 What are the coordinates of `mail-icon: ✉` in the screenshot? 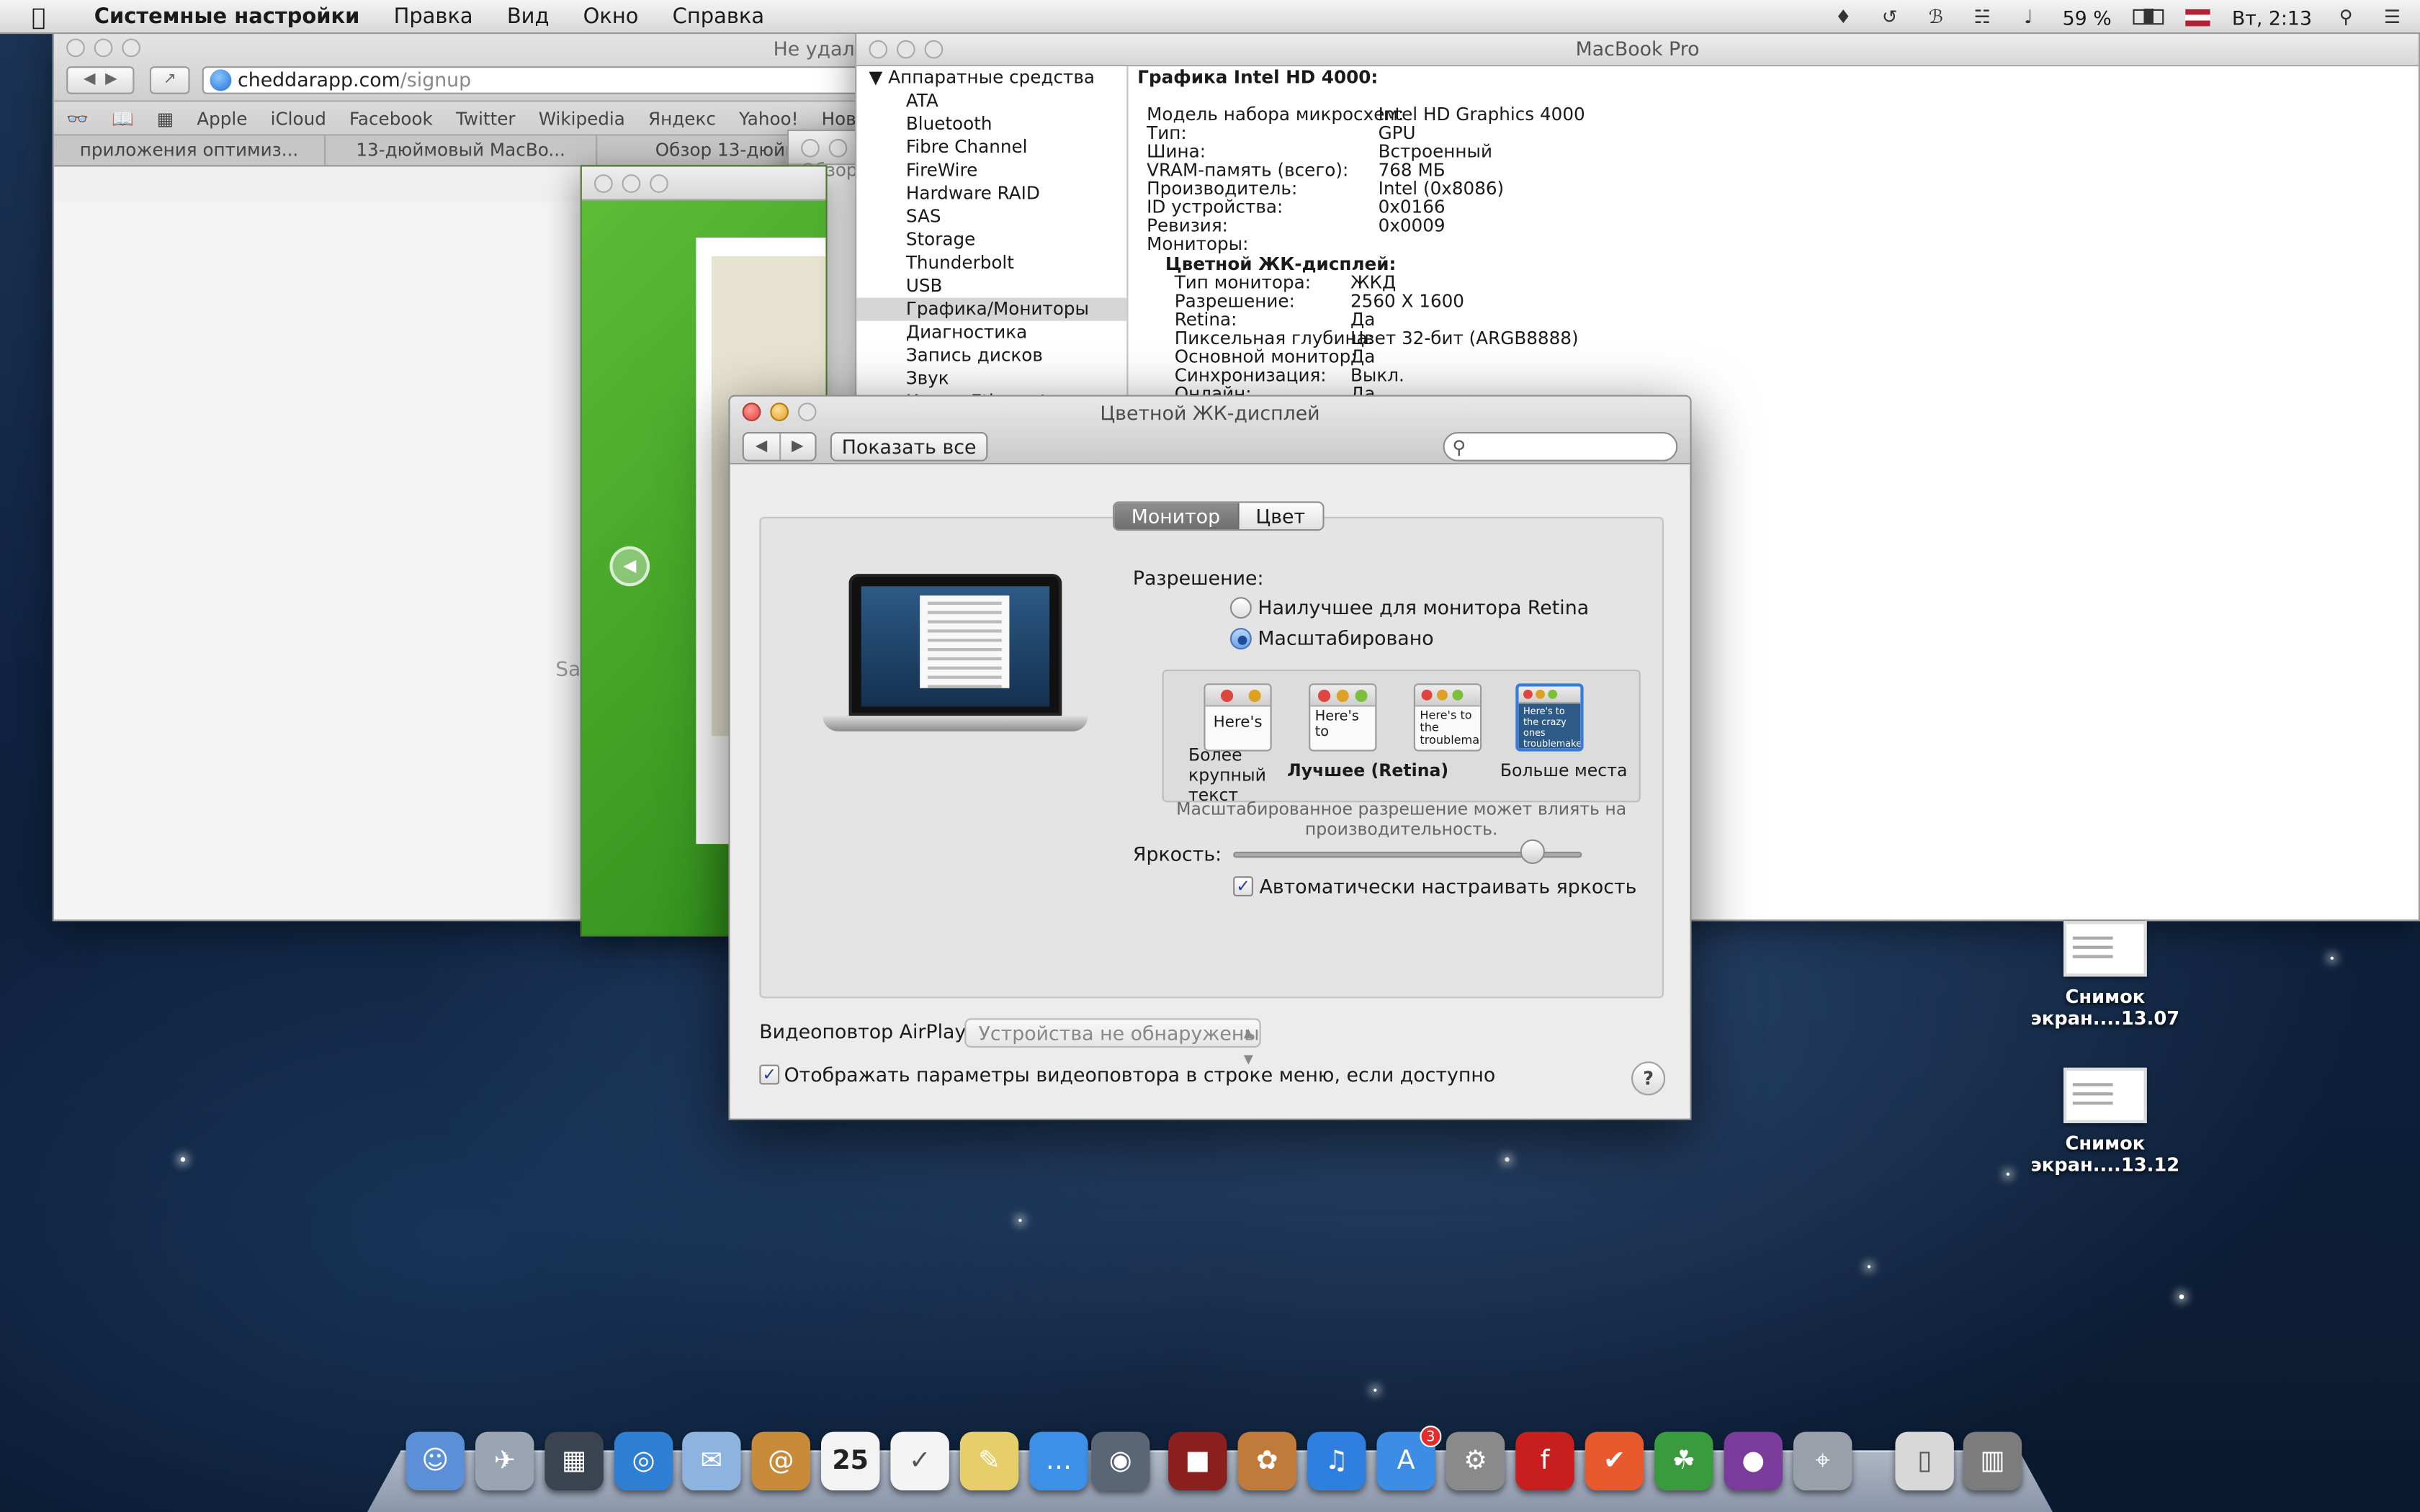 It's located at (711, 1460).